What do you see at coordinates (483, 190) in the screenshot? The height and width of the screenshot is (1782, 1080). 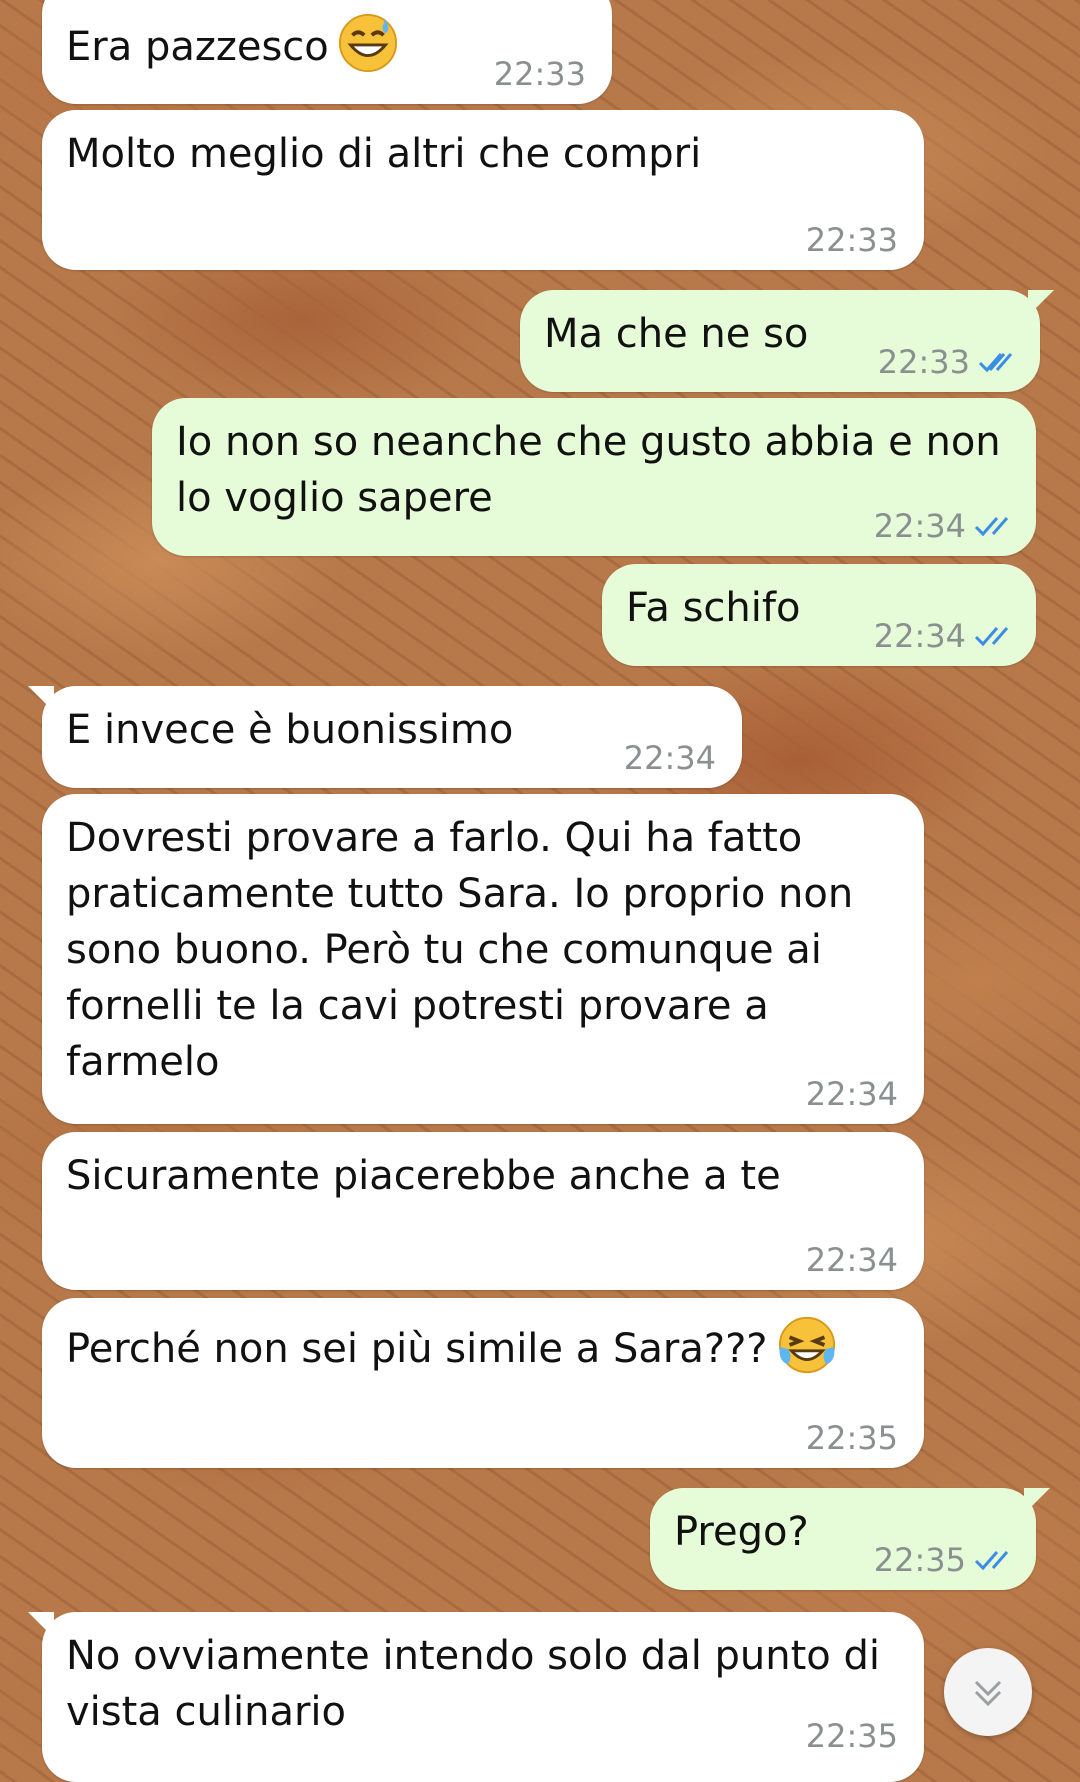 I see `message-bubble-incoming: Molto meglio di altri che compri 22:33` at bounding box center [483, 190].